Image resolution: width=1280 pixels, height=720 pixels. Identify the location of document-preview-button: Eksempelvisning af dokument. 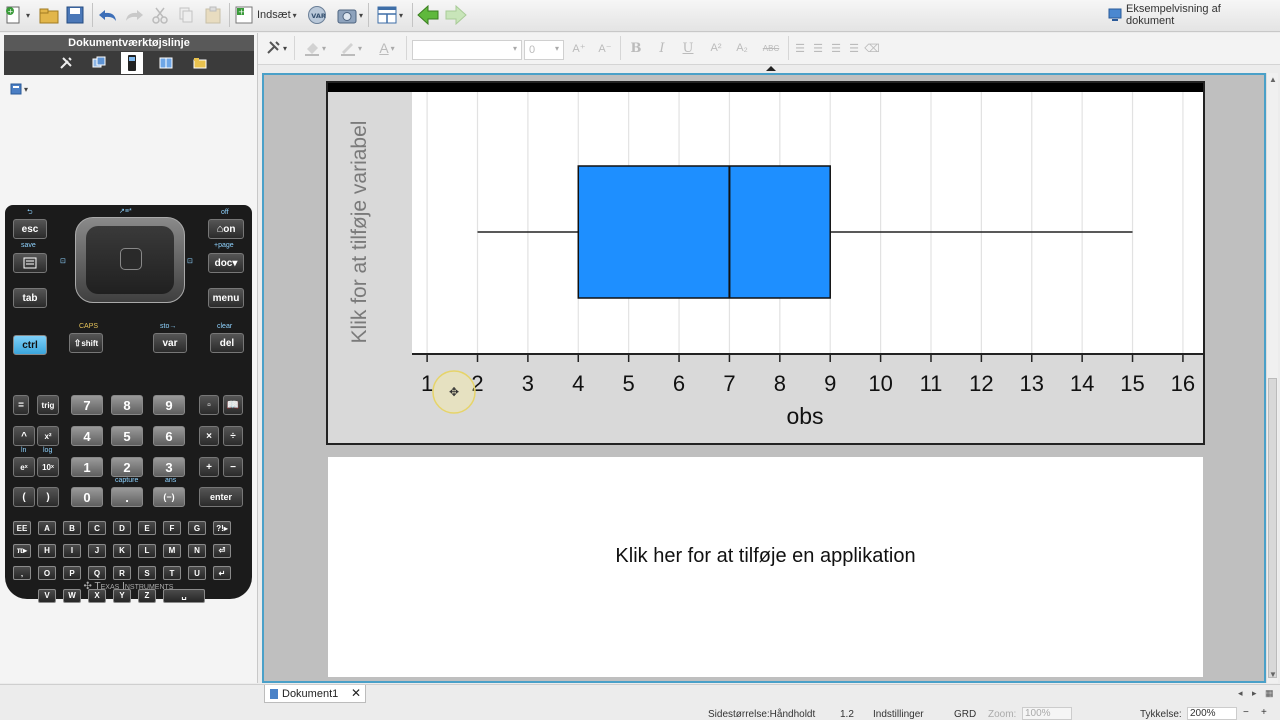
(1190, 15).